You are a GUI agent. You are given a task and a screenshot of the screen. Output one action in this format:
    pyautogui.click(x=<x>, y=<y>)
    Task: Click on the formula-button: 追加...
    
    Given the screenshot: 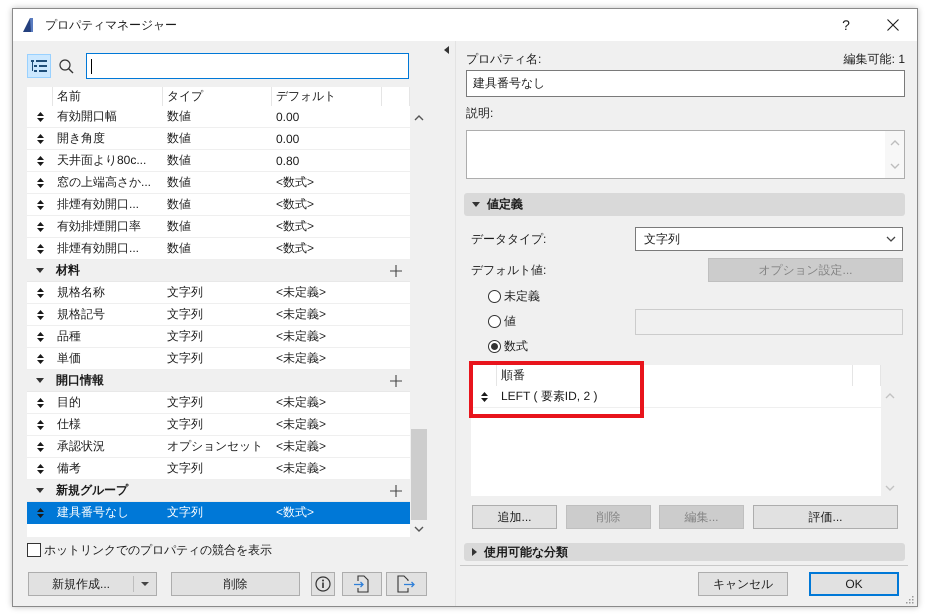 What is the action you would take?
    pyautogui.click(x=514, y=517)
    